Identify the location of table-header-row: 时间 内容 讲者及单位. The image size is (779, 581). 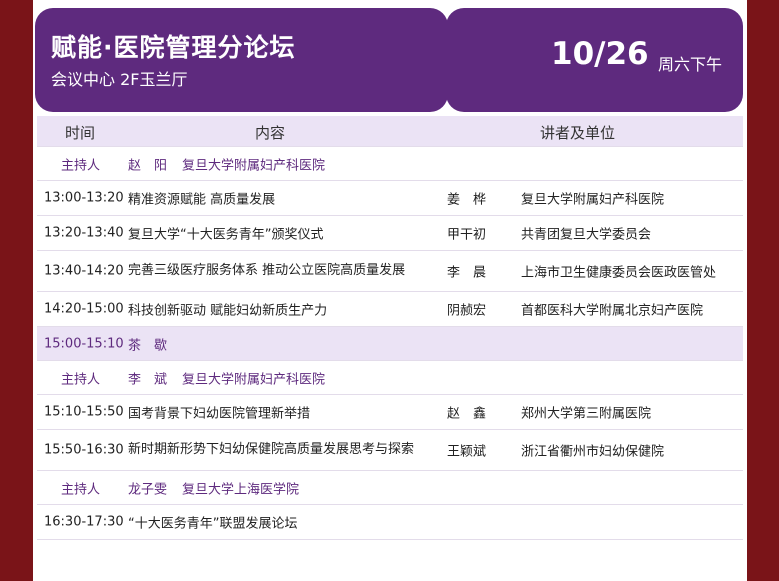
(390, 131).